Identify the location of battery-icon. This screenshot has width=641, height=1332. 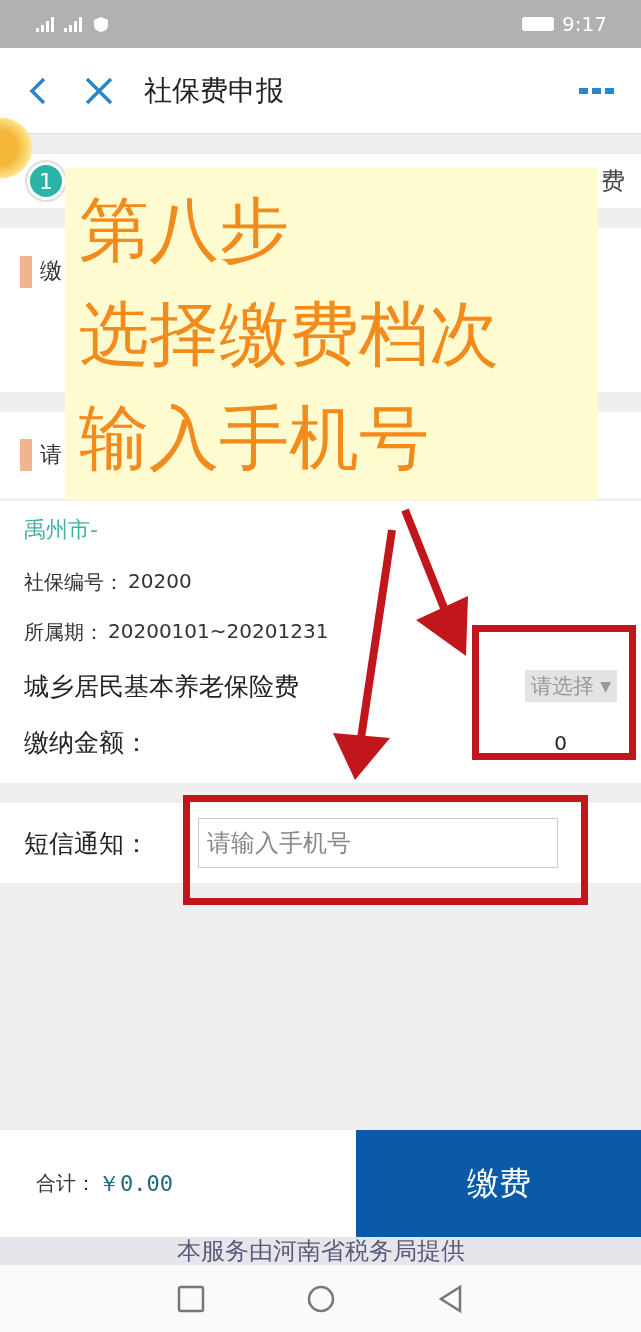
(538, 24).